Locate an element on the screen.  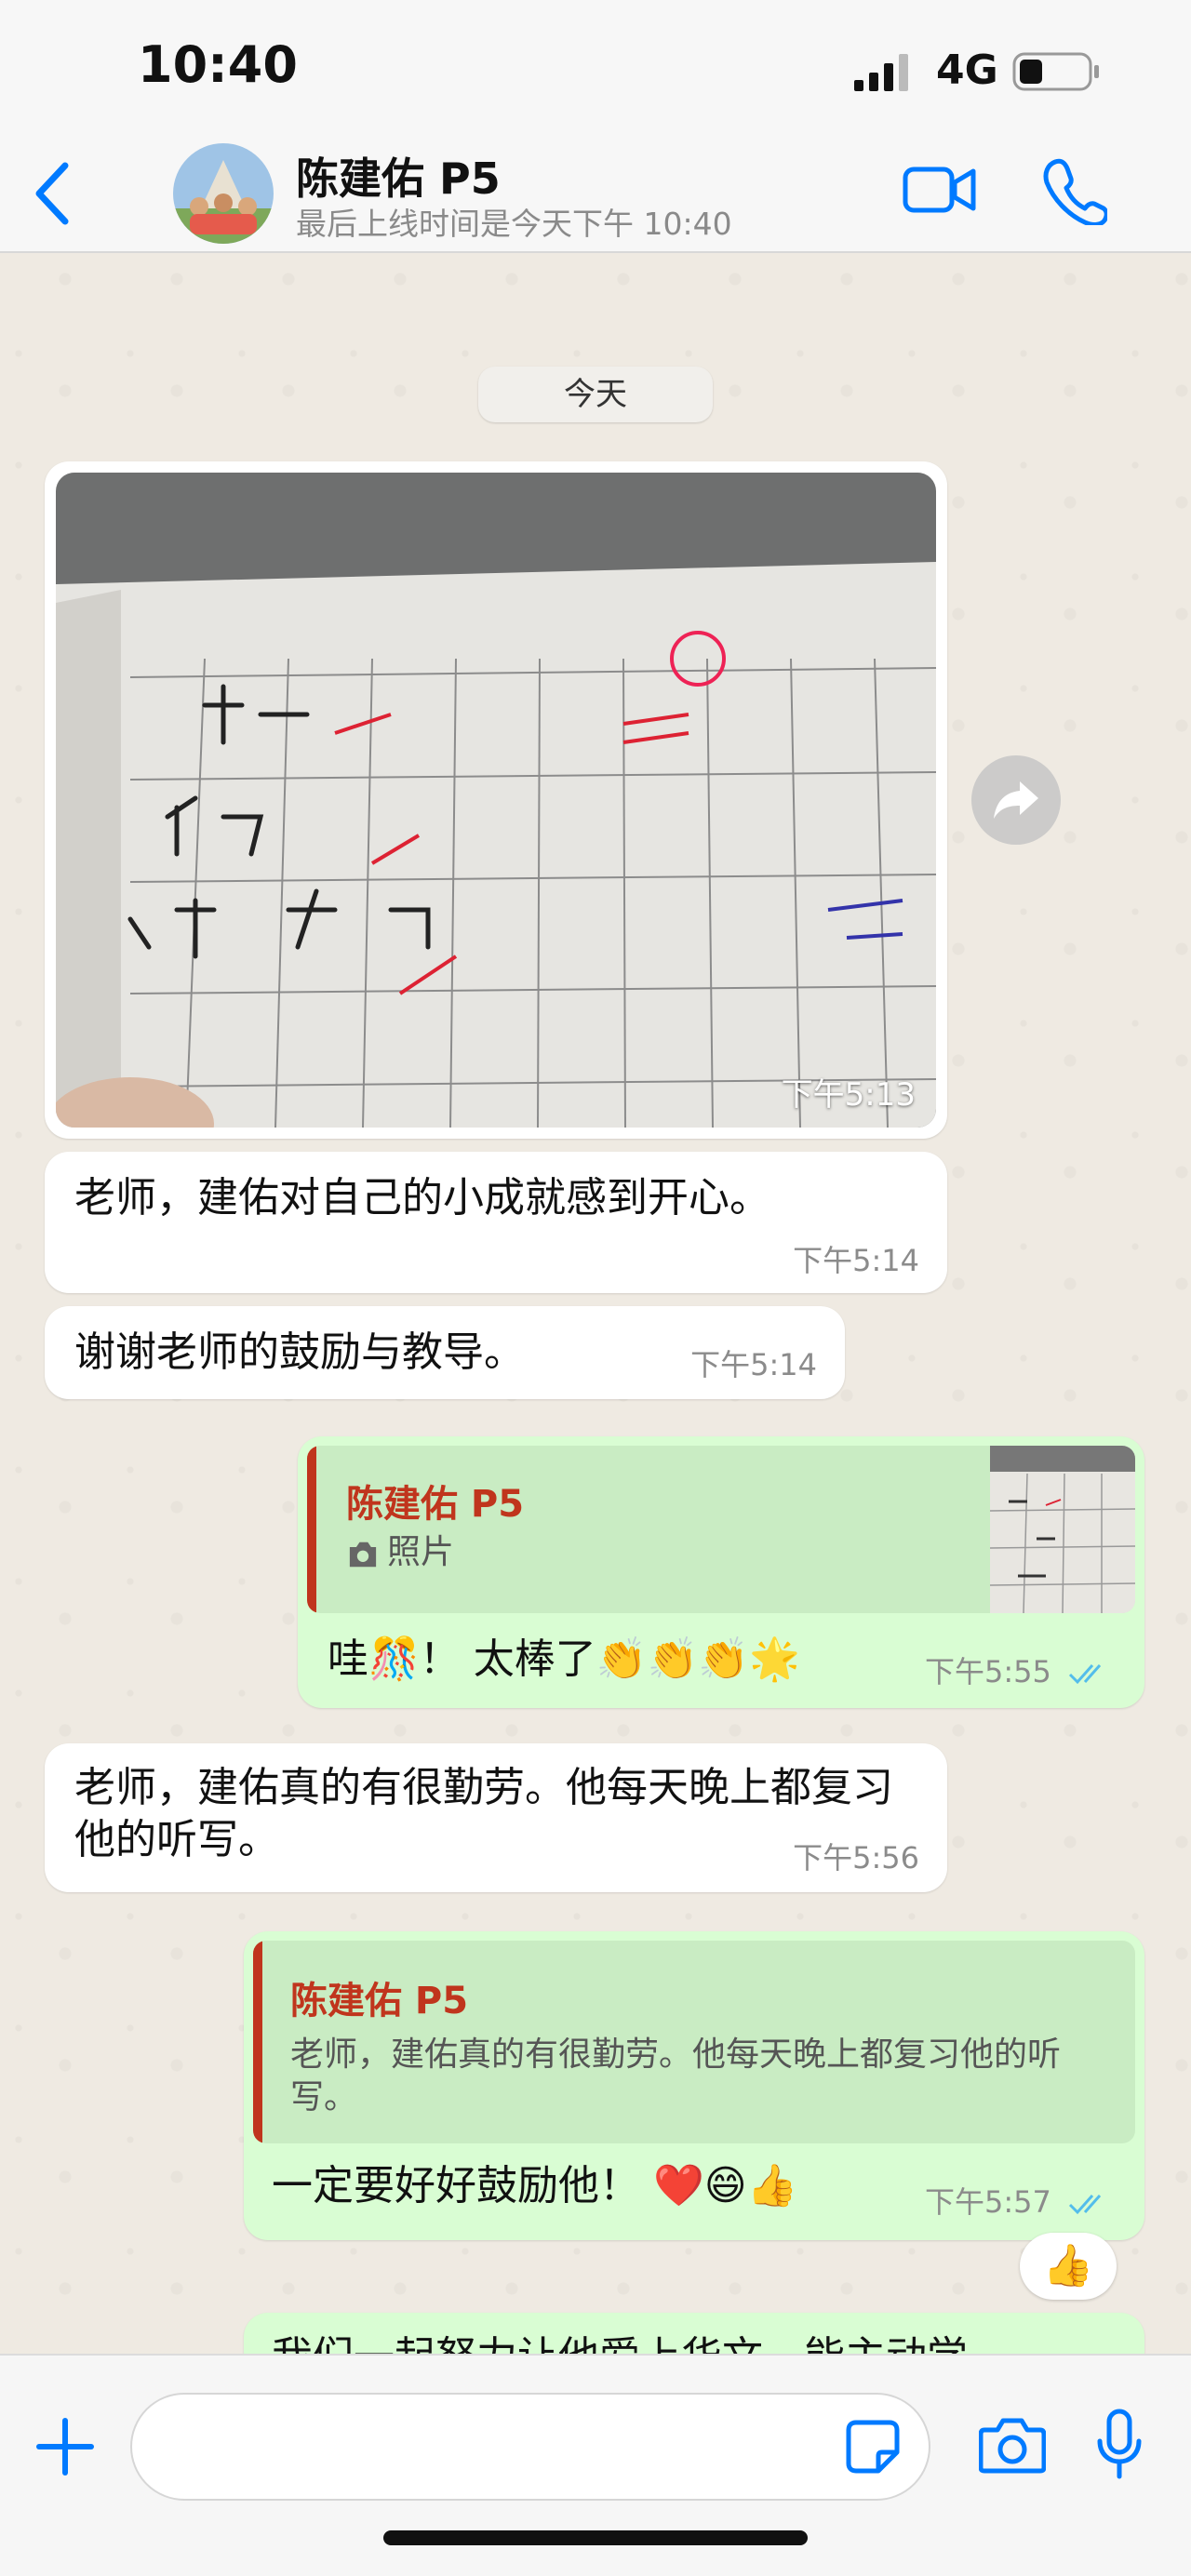
message-bubble: 老师，建佑真的有很勤劳。他每天晚上都复习他的听写。 下午5:56 is located at coordinates (496, 1817).